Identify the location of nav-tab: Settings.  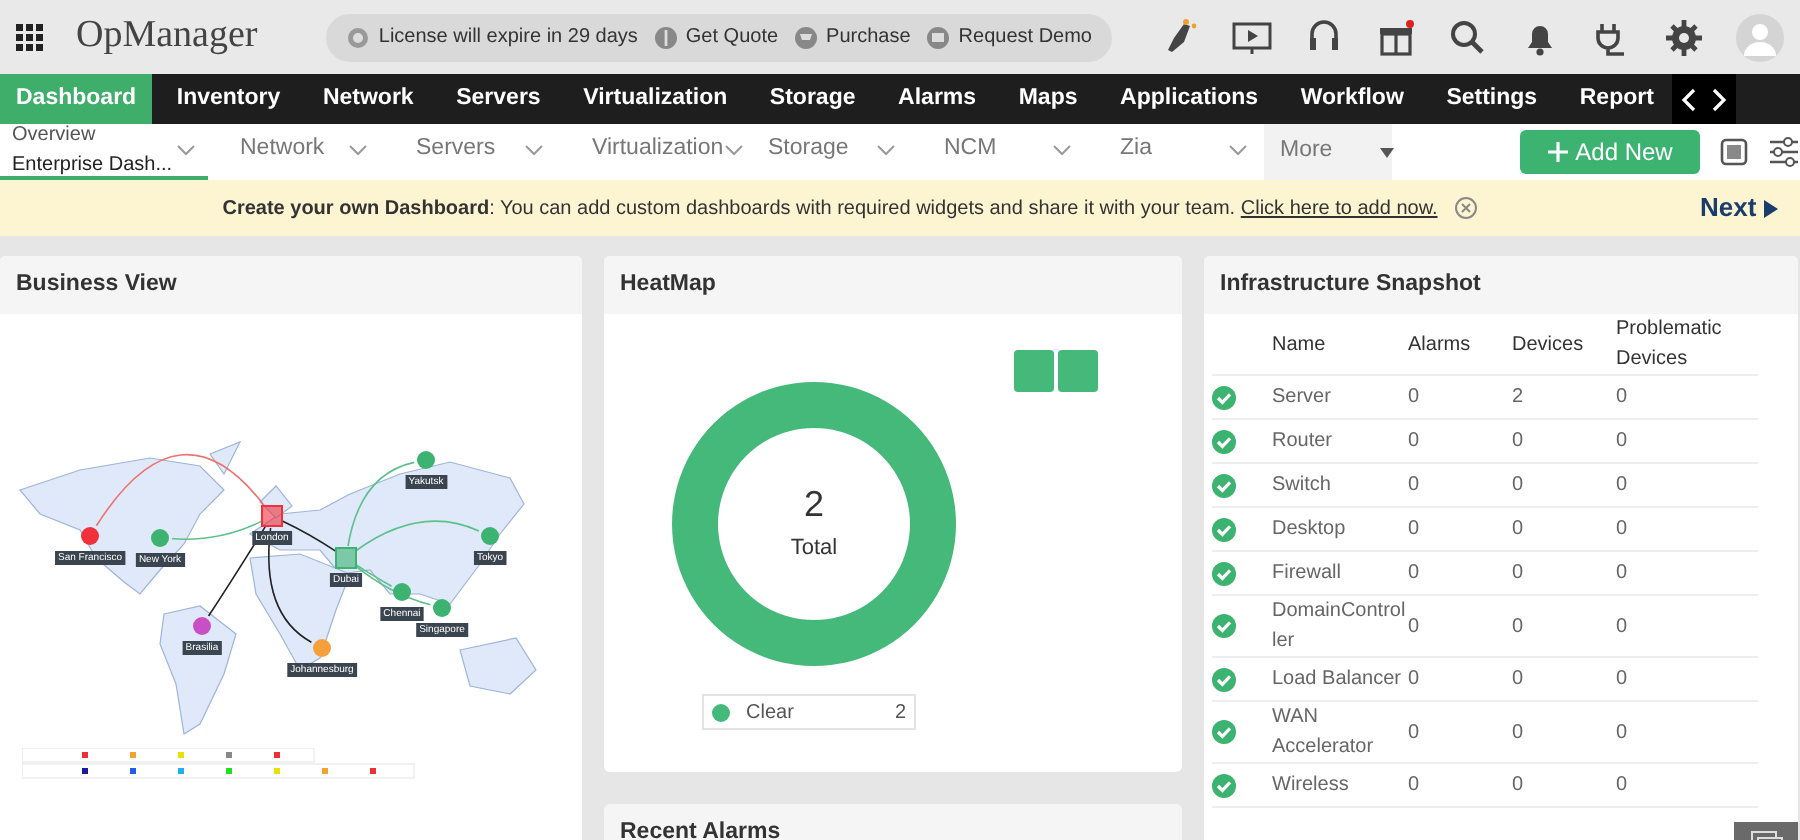
(1492, 99).